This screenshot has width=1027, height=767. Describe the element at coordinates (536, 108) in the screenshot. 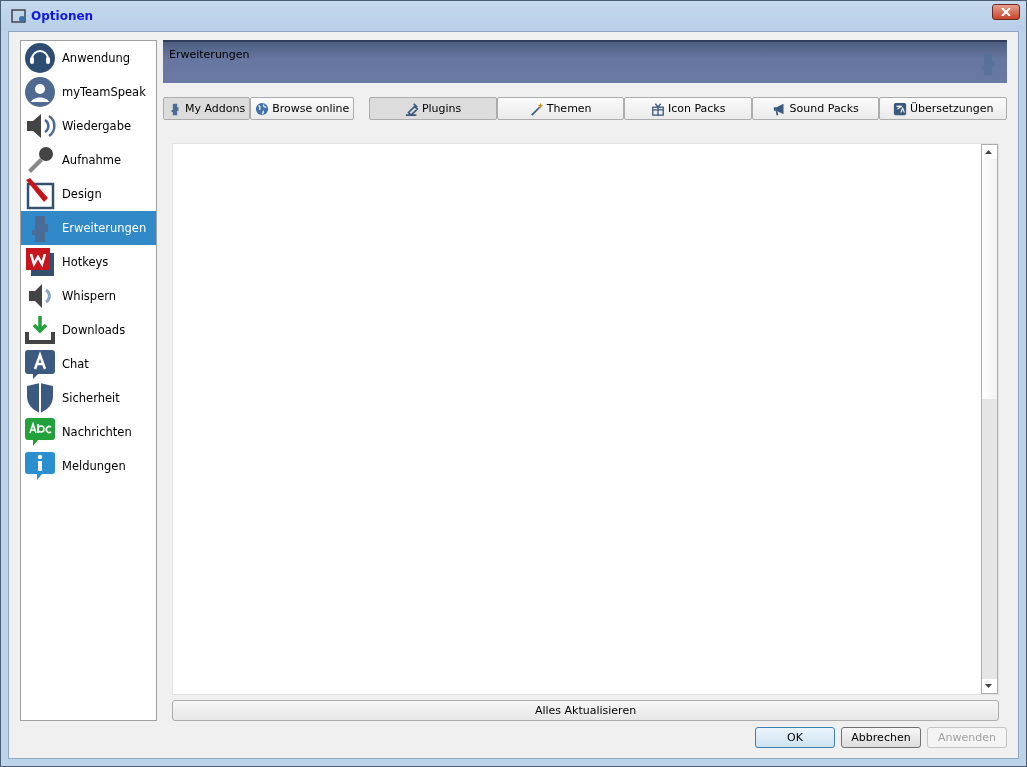

I see `magic-wand-icon` at that location.